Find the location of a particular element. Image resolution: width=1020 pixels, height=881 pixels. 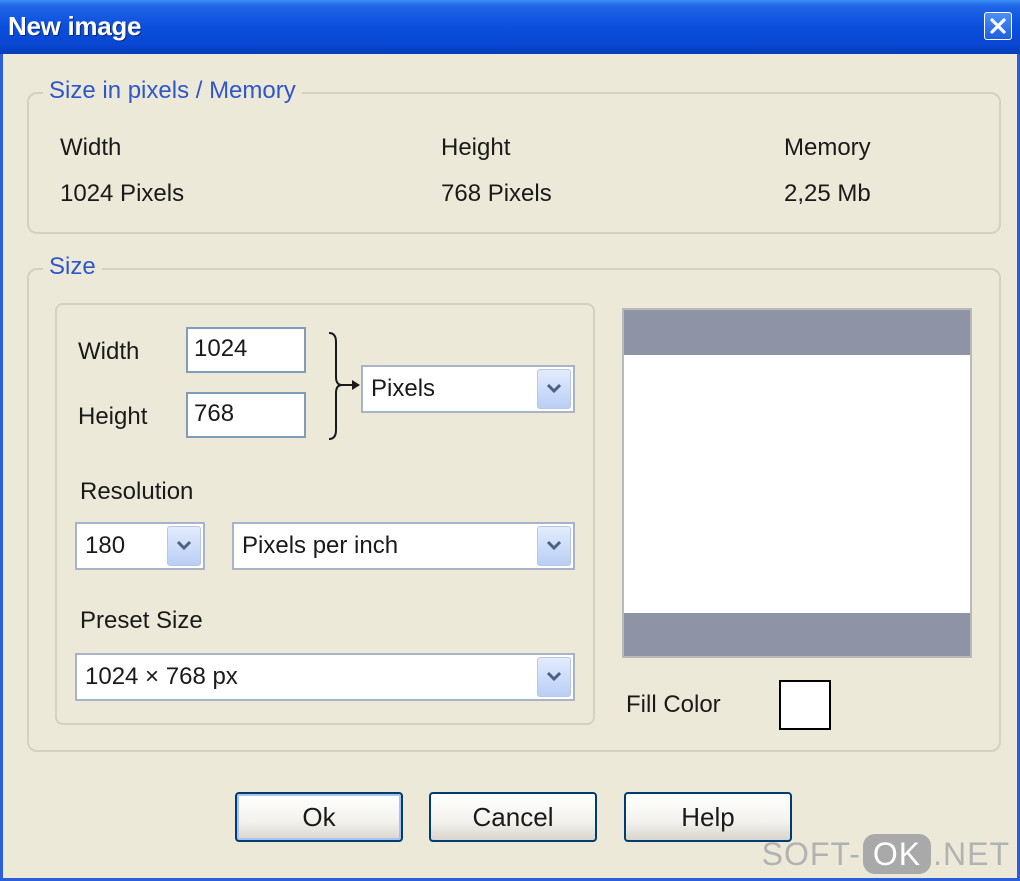

watermark: SOFT- OK .NET is located at coordinates (886, 857).